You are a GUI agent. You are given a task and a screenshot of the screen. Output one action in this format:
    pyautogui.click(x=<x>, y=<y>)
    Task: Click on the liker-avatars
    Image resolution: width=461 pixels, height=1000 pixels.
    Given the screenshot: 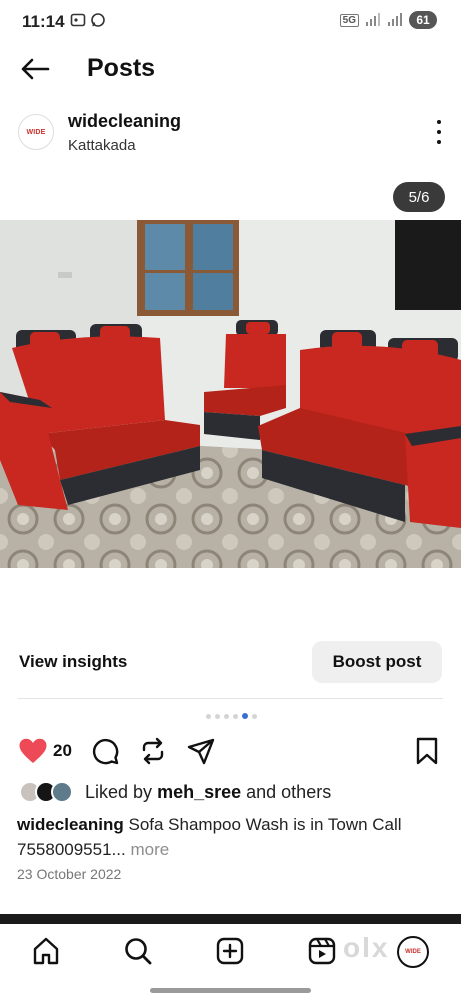 What is the action you would take?
    pyautogui.click(x=48, y=792)
    